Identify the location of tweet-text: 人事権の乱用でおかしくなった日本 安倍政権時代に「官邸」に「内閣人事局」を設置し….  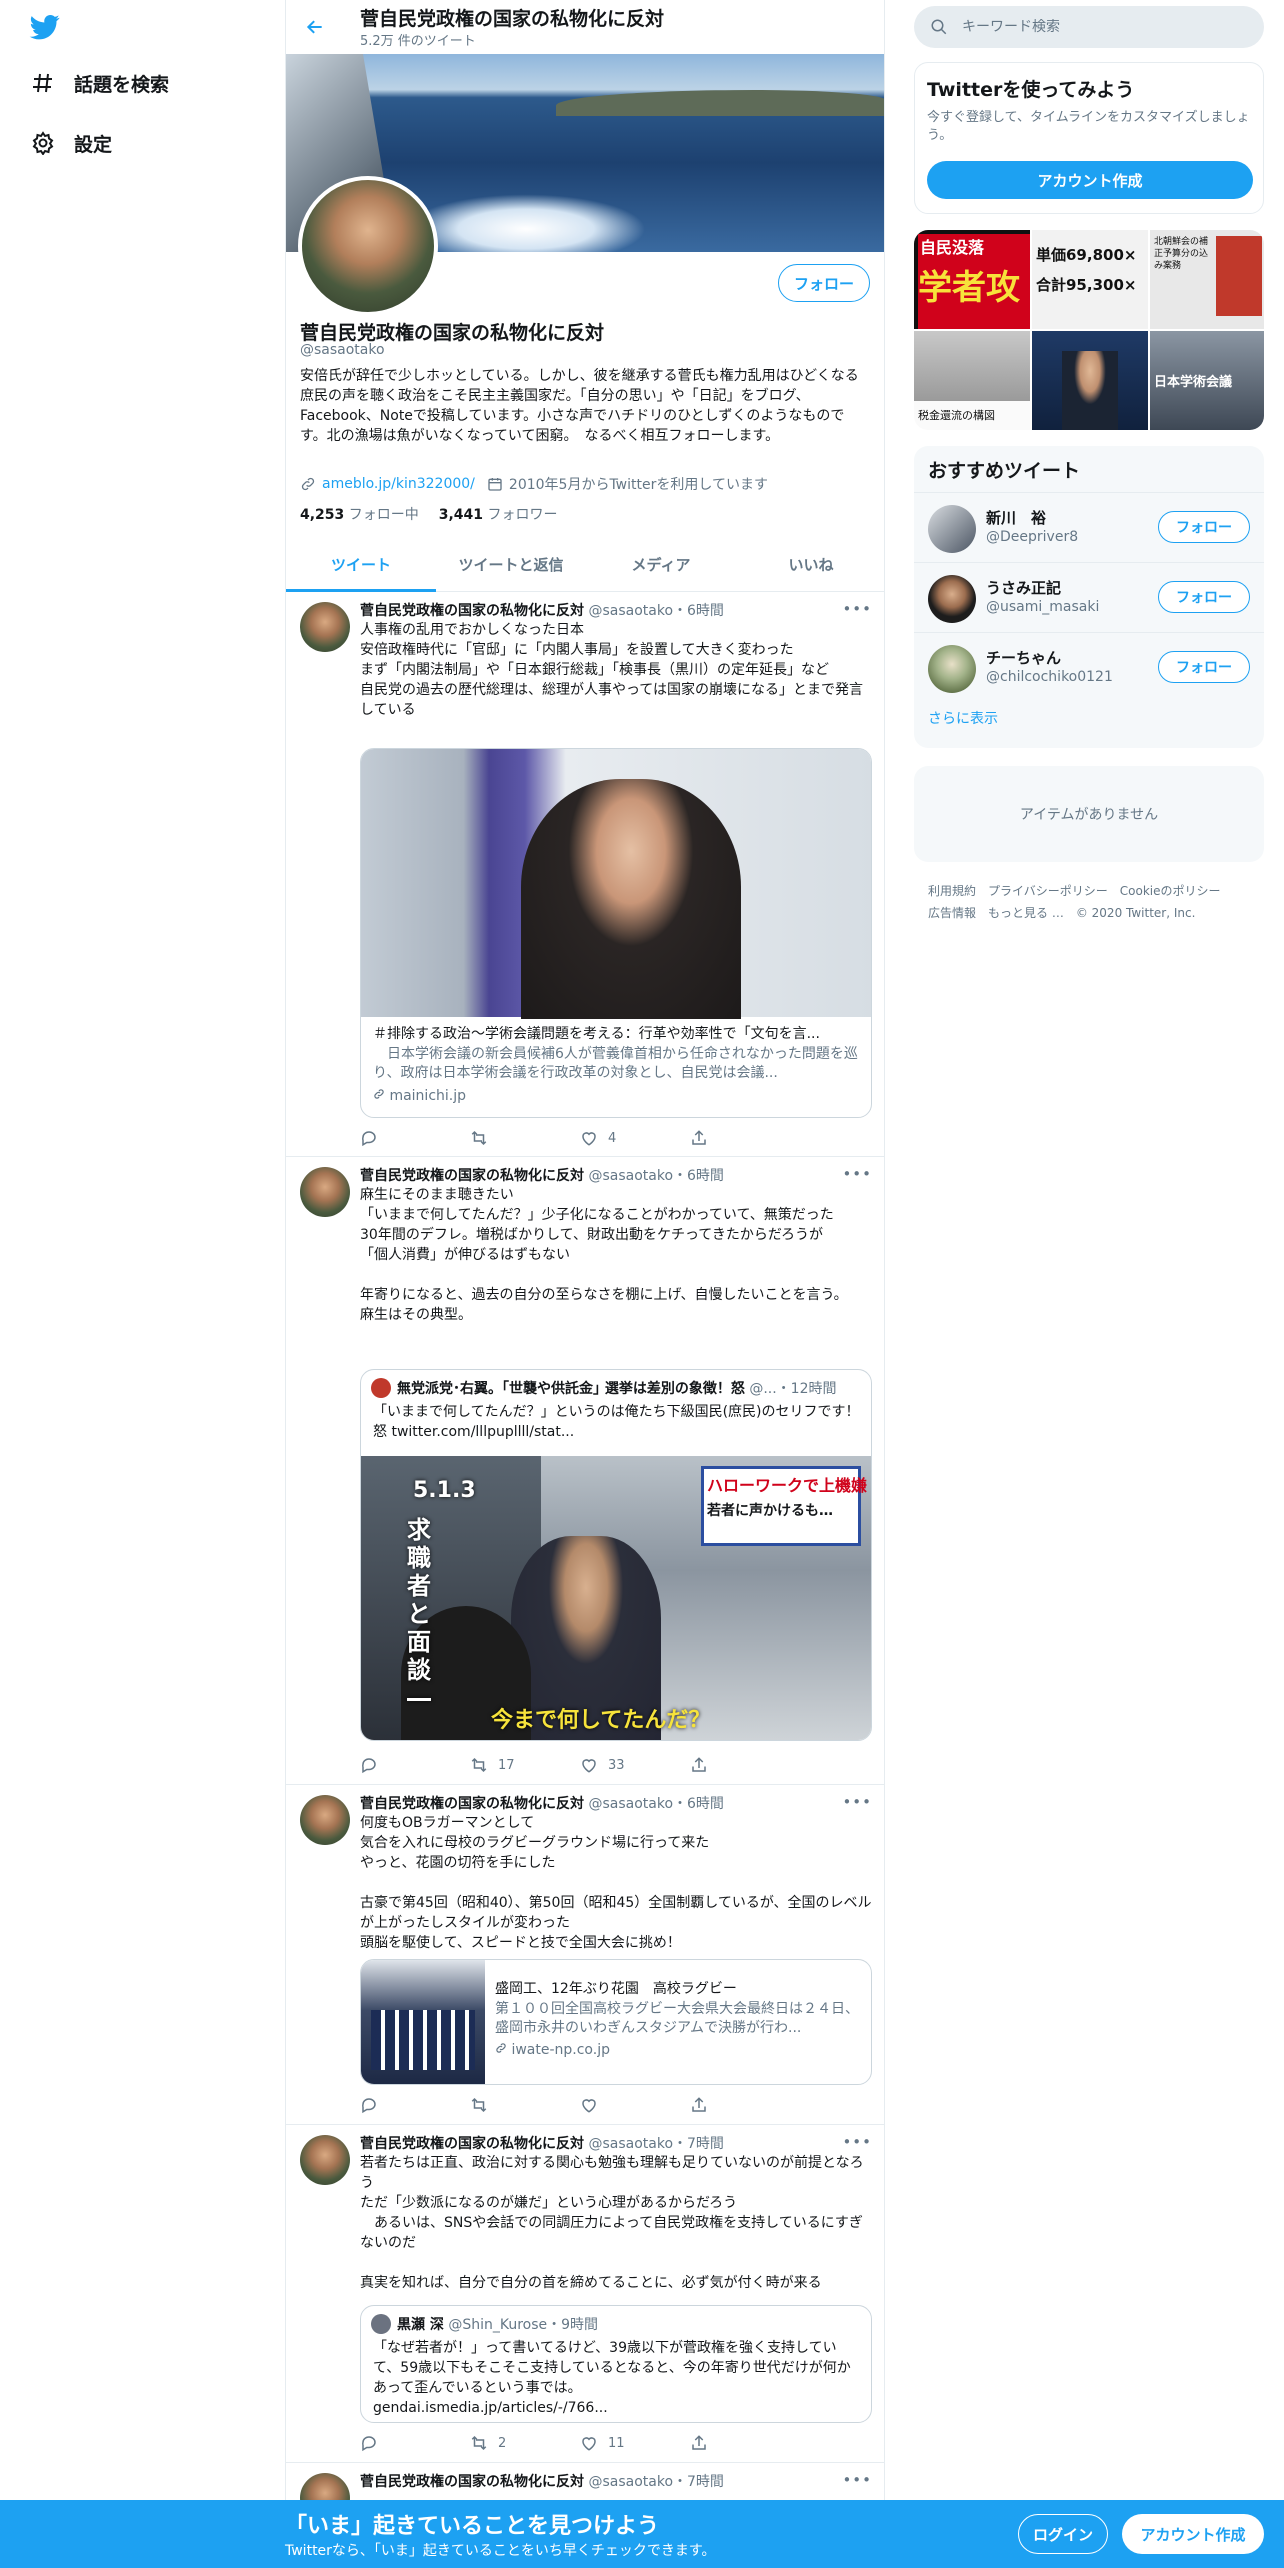
(612, 670).